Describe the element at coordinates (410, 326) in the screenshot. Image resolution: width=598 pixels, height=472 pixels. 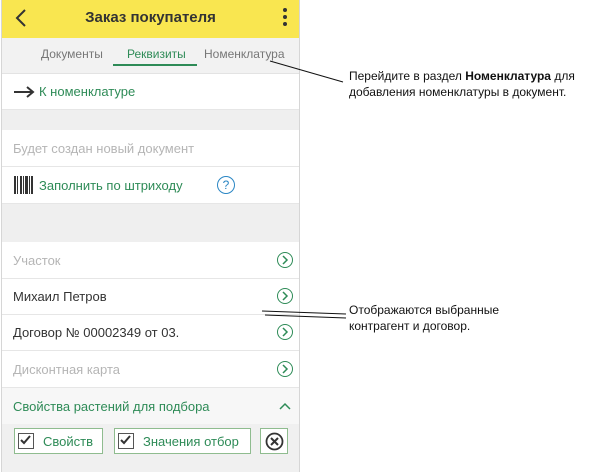
I see `callout-text: контрагент и договор.` at that location.